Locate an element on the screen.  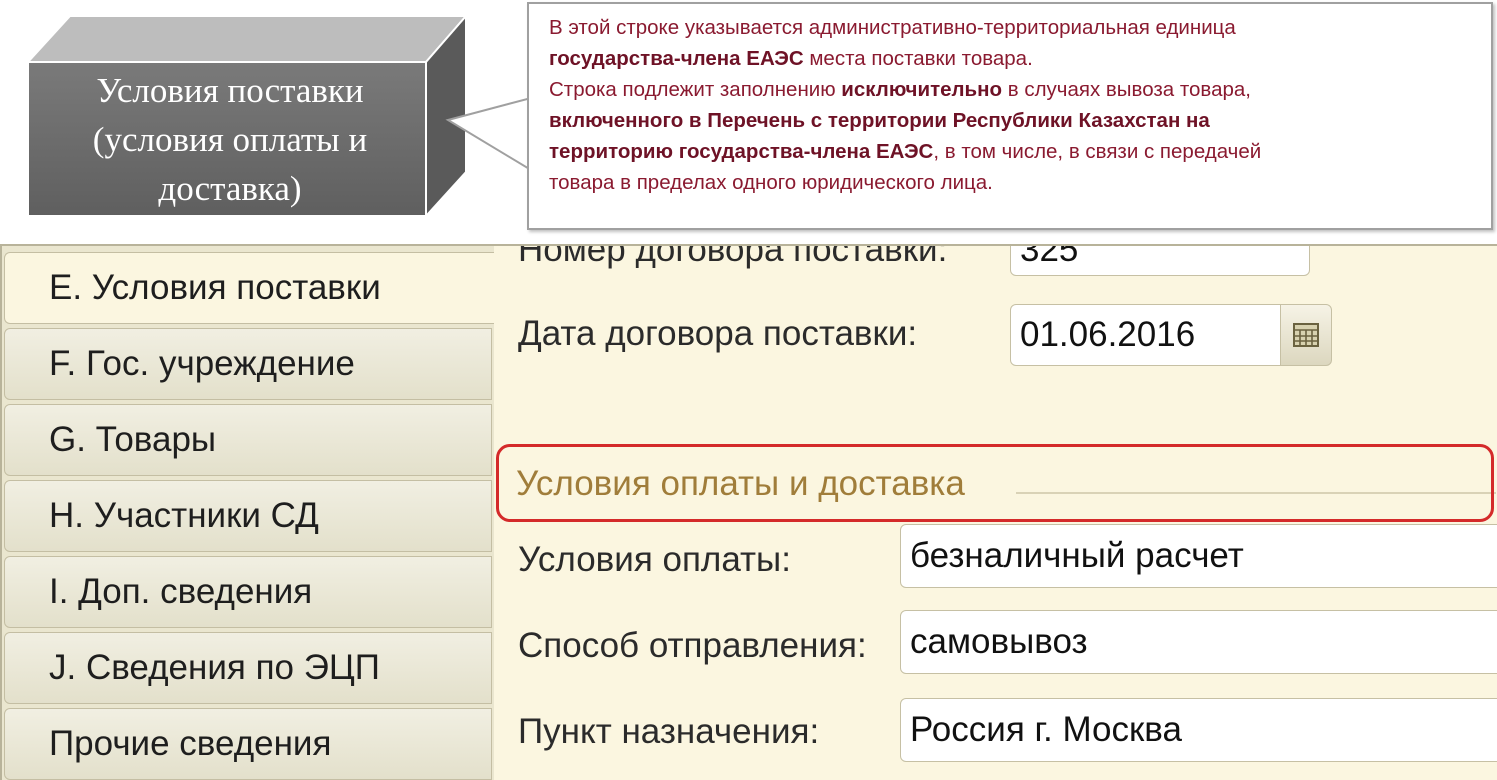
callout-eaes-bold: государства-члена ЕАЭС is located at coordinates (676, 58).